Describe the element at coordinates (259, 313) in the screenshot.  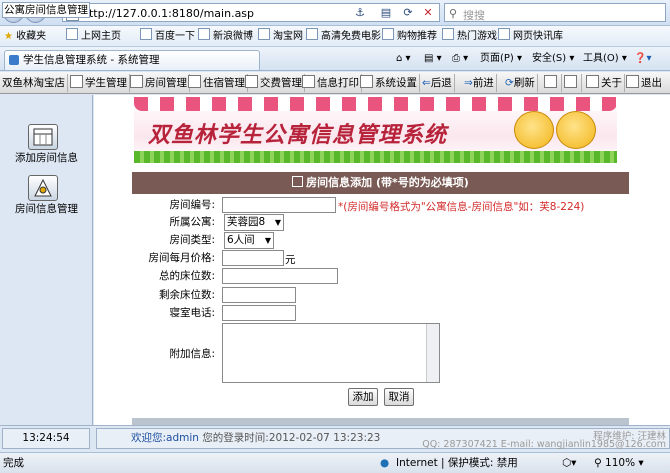
I see `phone-input` at that location.